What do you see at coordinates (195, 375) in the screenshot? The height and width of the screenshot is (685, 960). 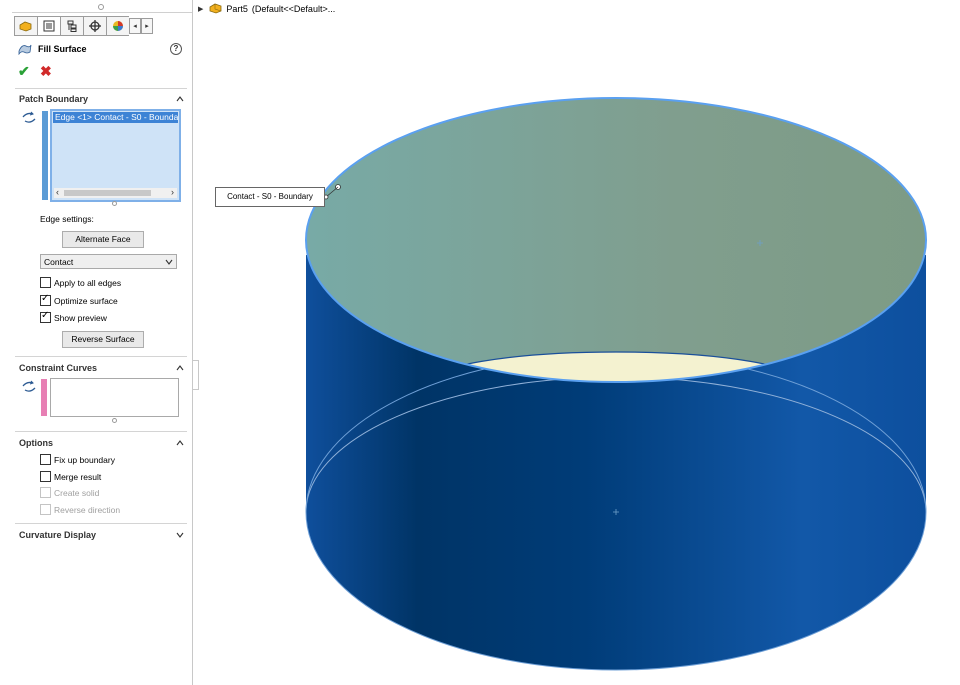 I see `panel-splitter-handle` at bounding box center [195, 375].